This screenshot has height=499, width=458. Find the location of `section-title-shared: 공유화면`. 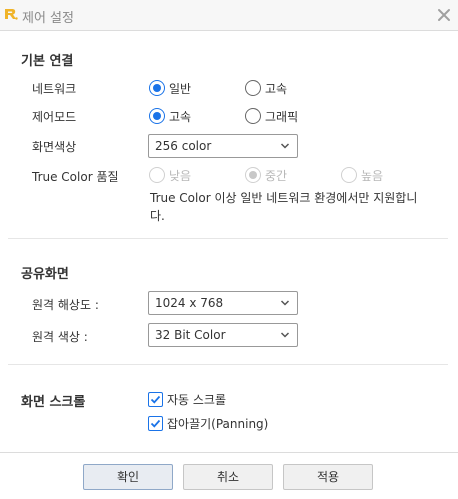

section-title-shared: 공유화면 is located at coordinates (45, 274).